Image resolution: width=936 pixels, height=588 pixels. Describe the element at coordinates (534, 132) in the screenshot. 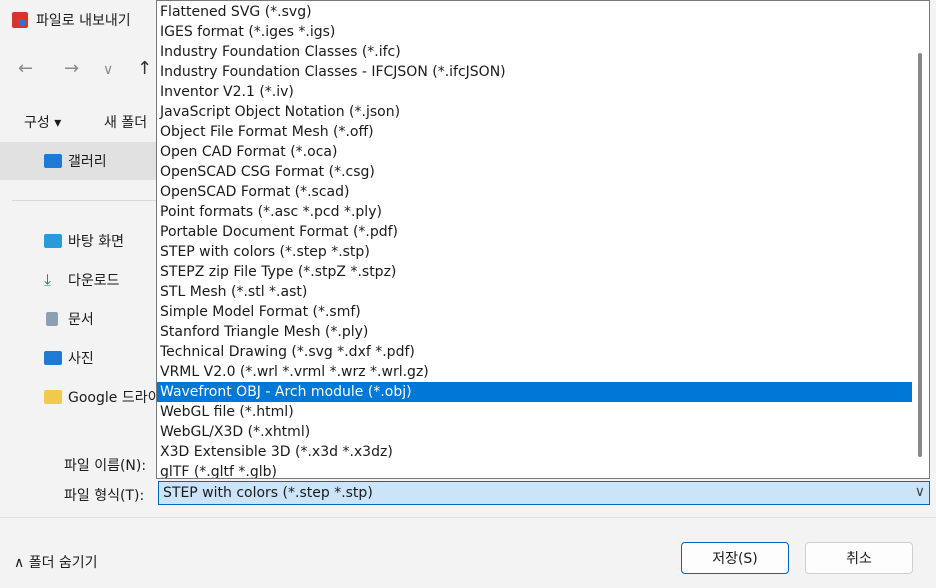

I see `filetype-option: Object File Format Mesh (*.off)` at that location.